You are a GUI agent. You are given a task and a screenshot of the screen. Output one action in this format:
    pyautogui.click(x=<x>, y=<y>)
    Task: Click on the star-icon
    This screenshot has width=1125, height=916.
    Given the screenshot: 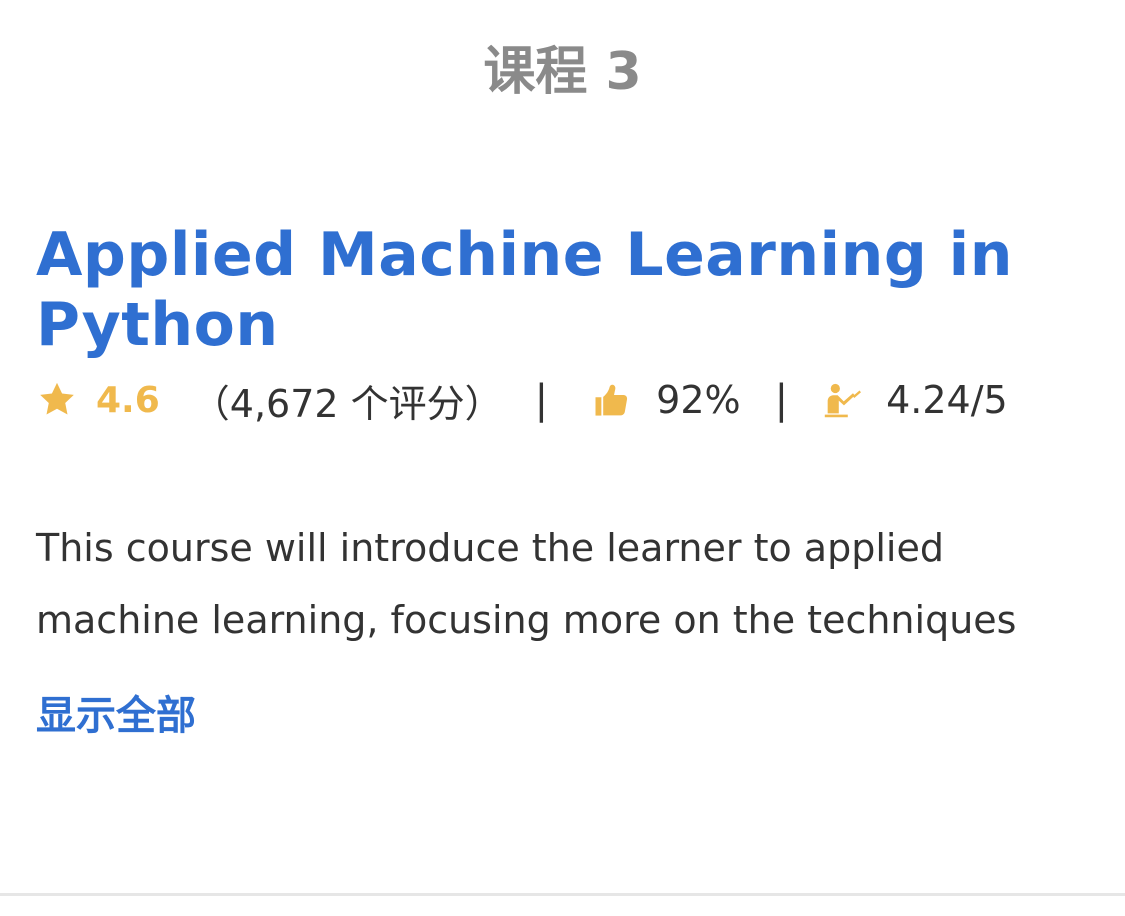 What is the action you would take?
    pyautogui.click(x=57, y=400)
    